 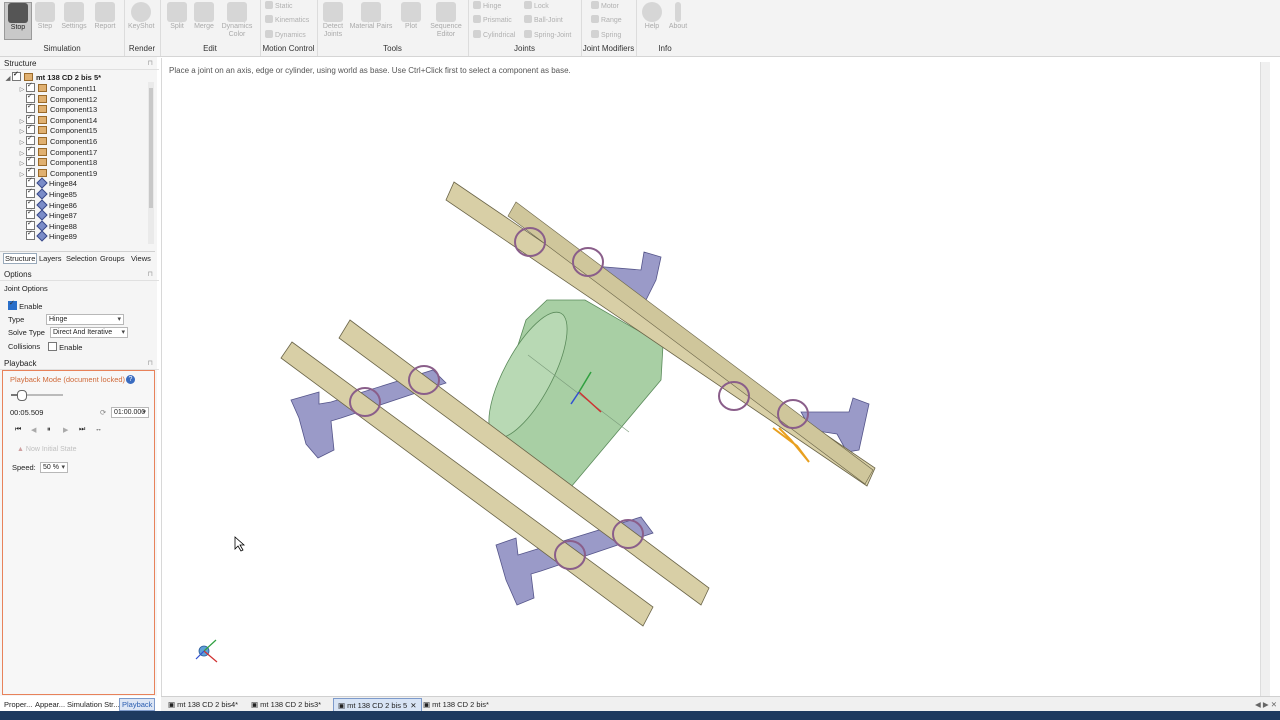 I want to click on kinematics-option: Kinematics, so click(x=287, y=20).